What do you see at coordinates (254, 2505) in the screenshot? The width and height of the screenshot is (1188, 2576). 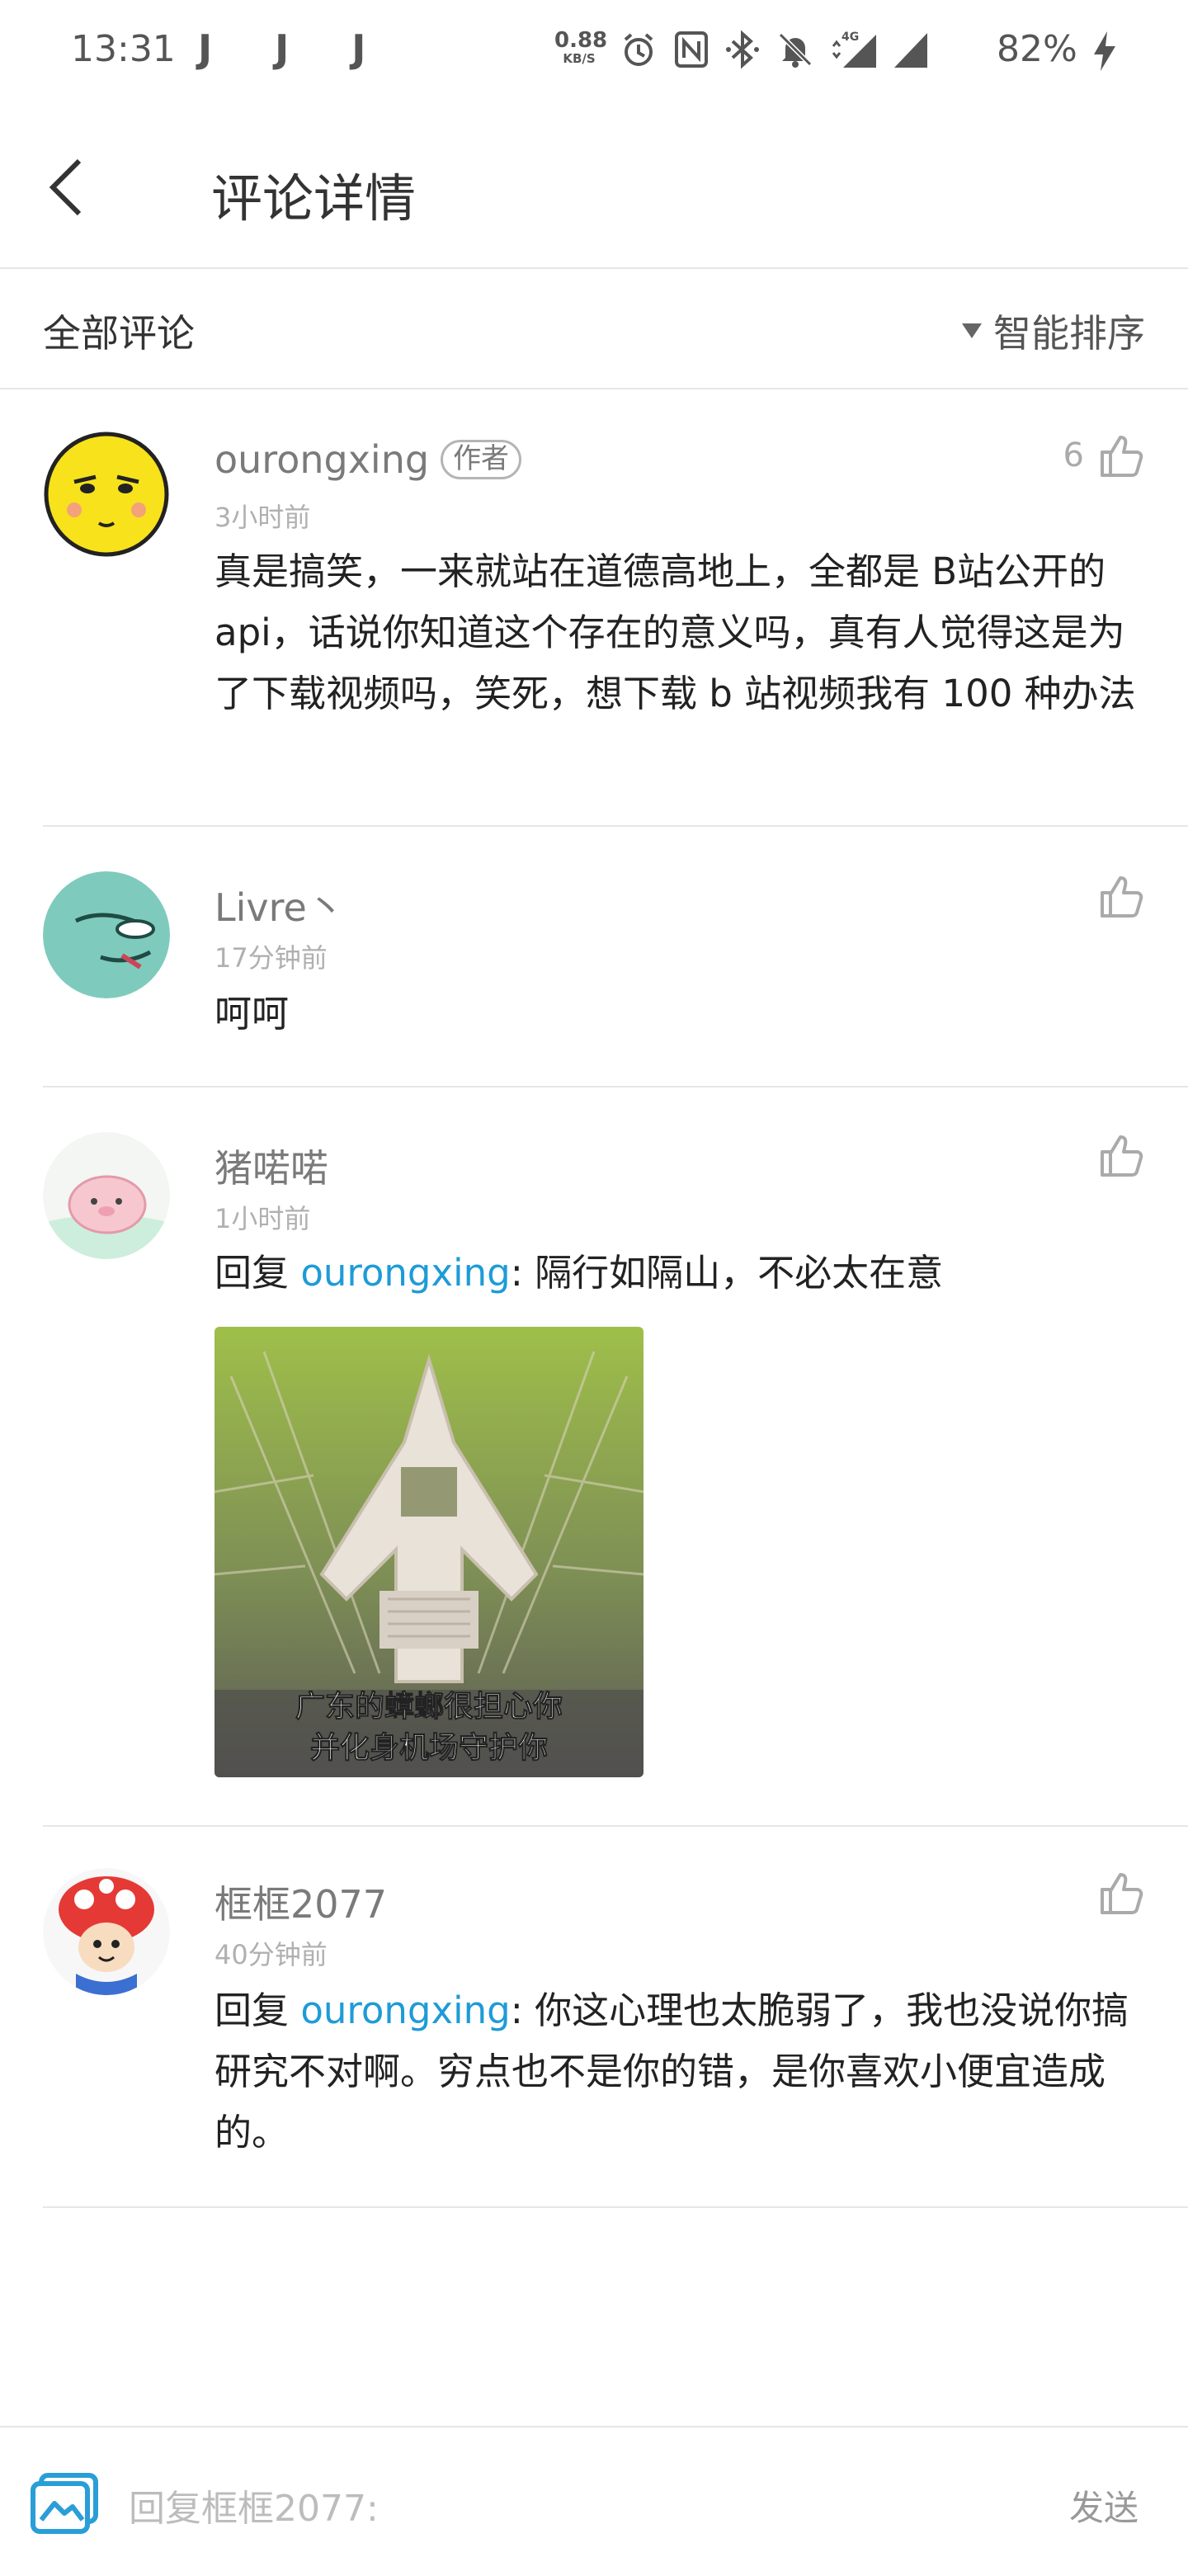 I see `reply-input: 回复框框2077:` at bounding box center [254, 2505].